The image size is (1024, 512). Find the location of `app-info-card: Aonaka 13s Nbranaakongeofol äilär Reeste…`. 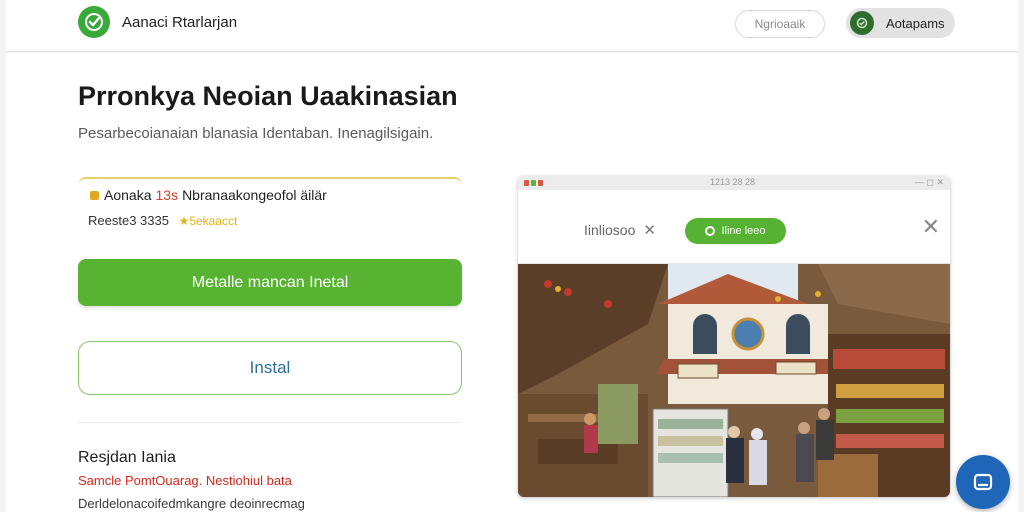

app-info-card: Aonaka 13s Nbranaakongeofol äilär Reeste… is located at coordinates (270, 202).